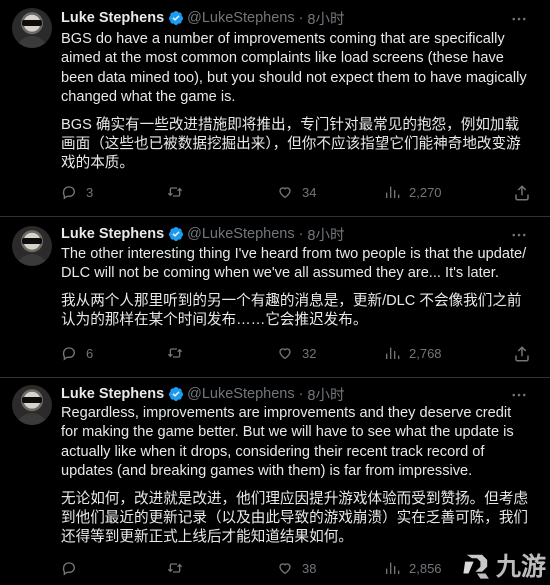 The image size is (550, 585). Describe the element at coordinates (476, 566) in the screenshot. I see `jiuyou-logo-icon` at that location.